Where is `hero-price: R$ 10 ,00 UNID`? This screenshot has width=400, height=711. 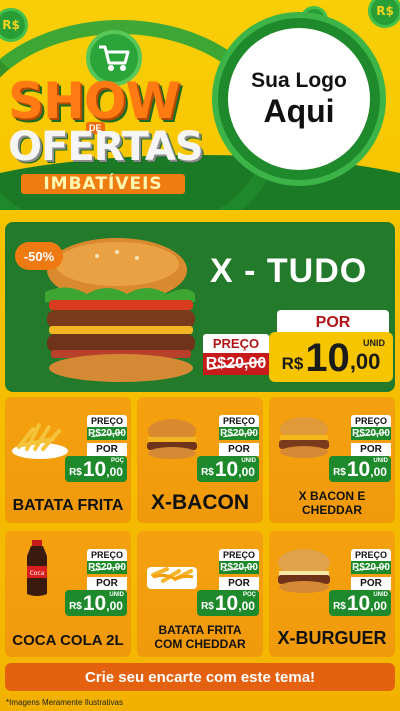 hero-price: R$ 10 ,00 UNID is located at coordinates (331, 357).